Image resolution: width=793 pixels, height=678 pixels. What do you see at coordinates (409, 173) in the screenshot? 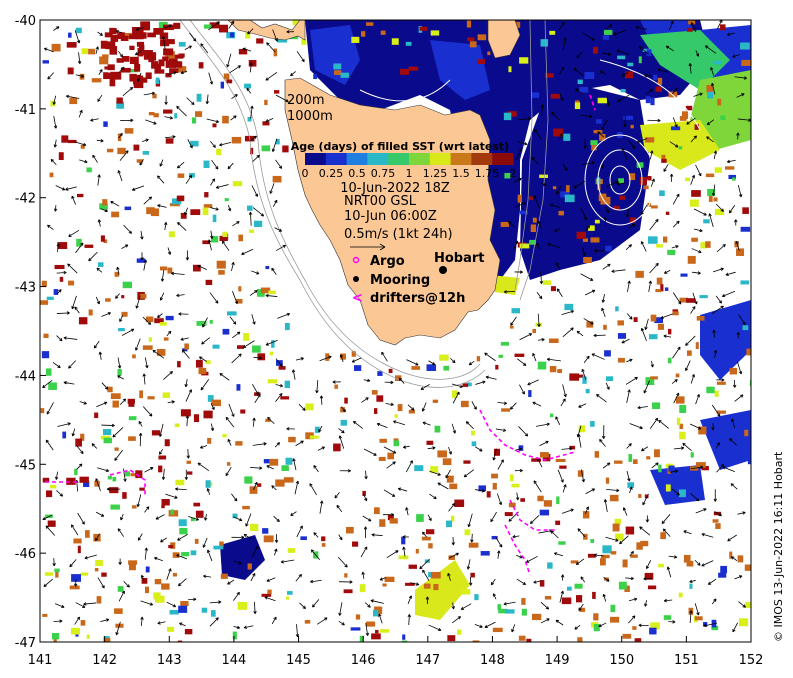
I see `colorbar-tick-label: 1` at bounding box center [409, 173].